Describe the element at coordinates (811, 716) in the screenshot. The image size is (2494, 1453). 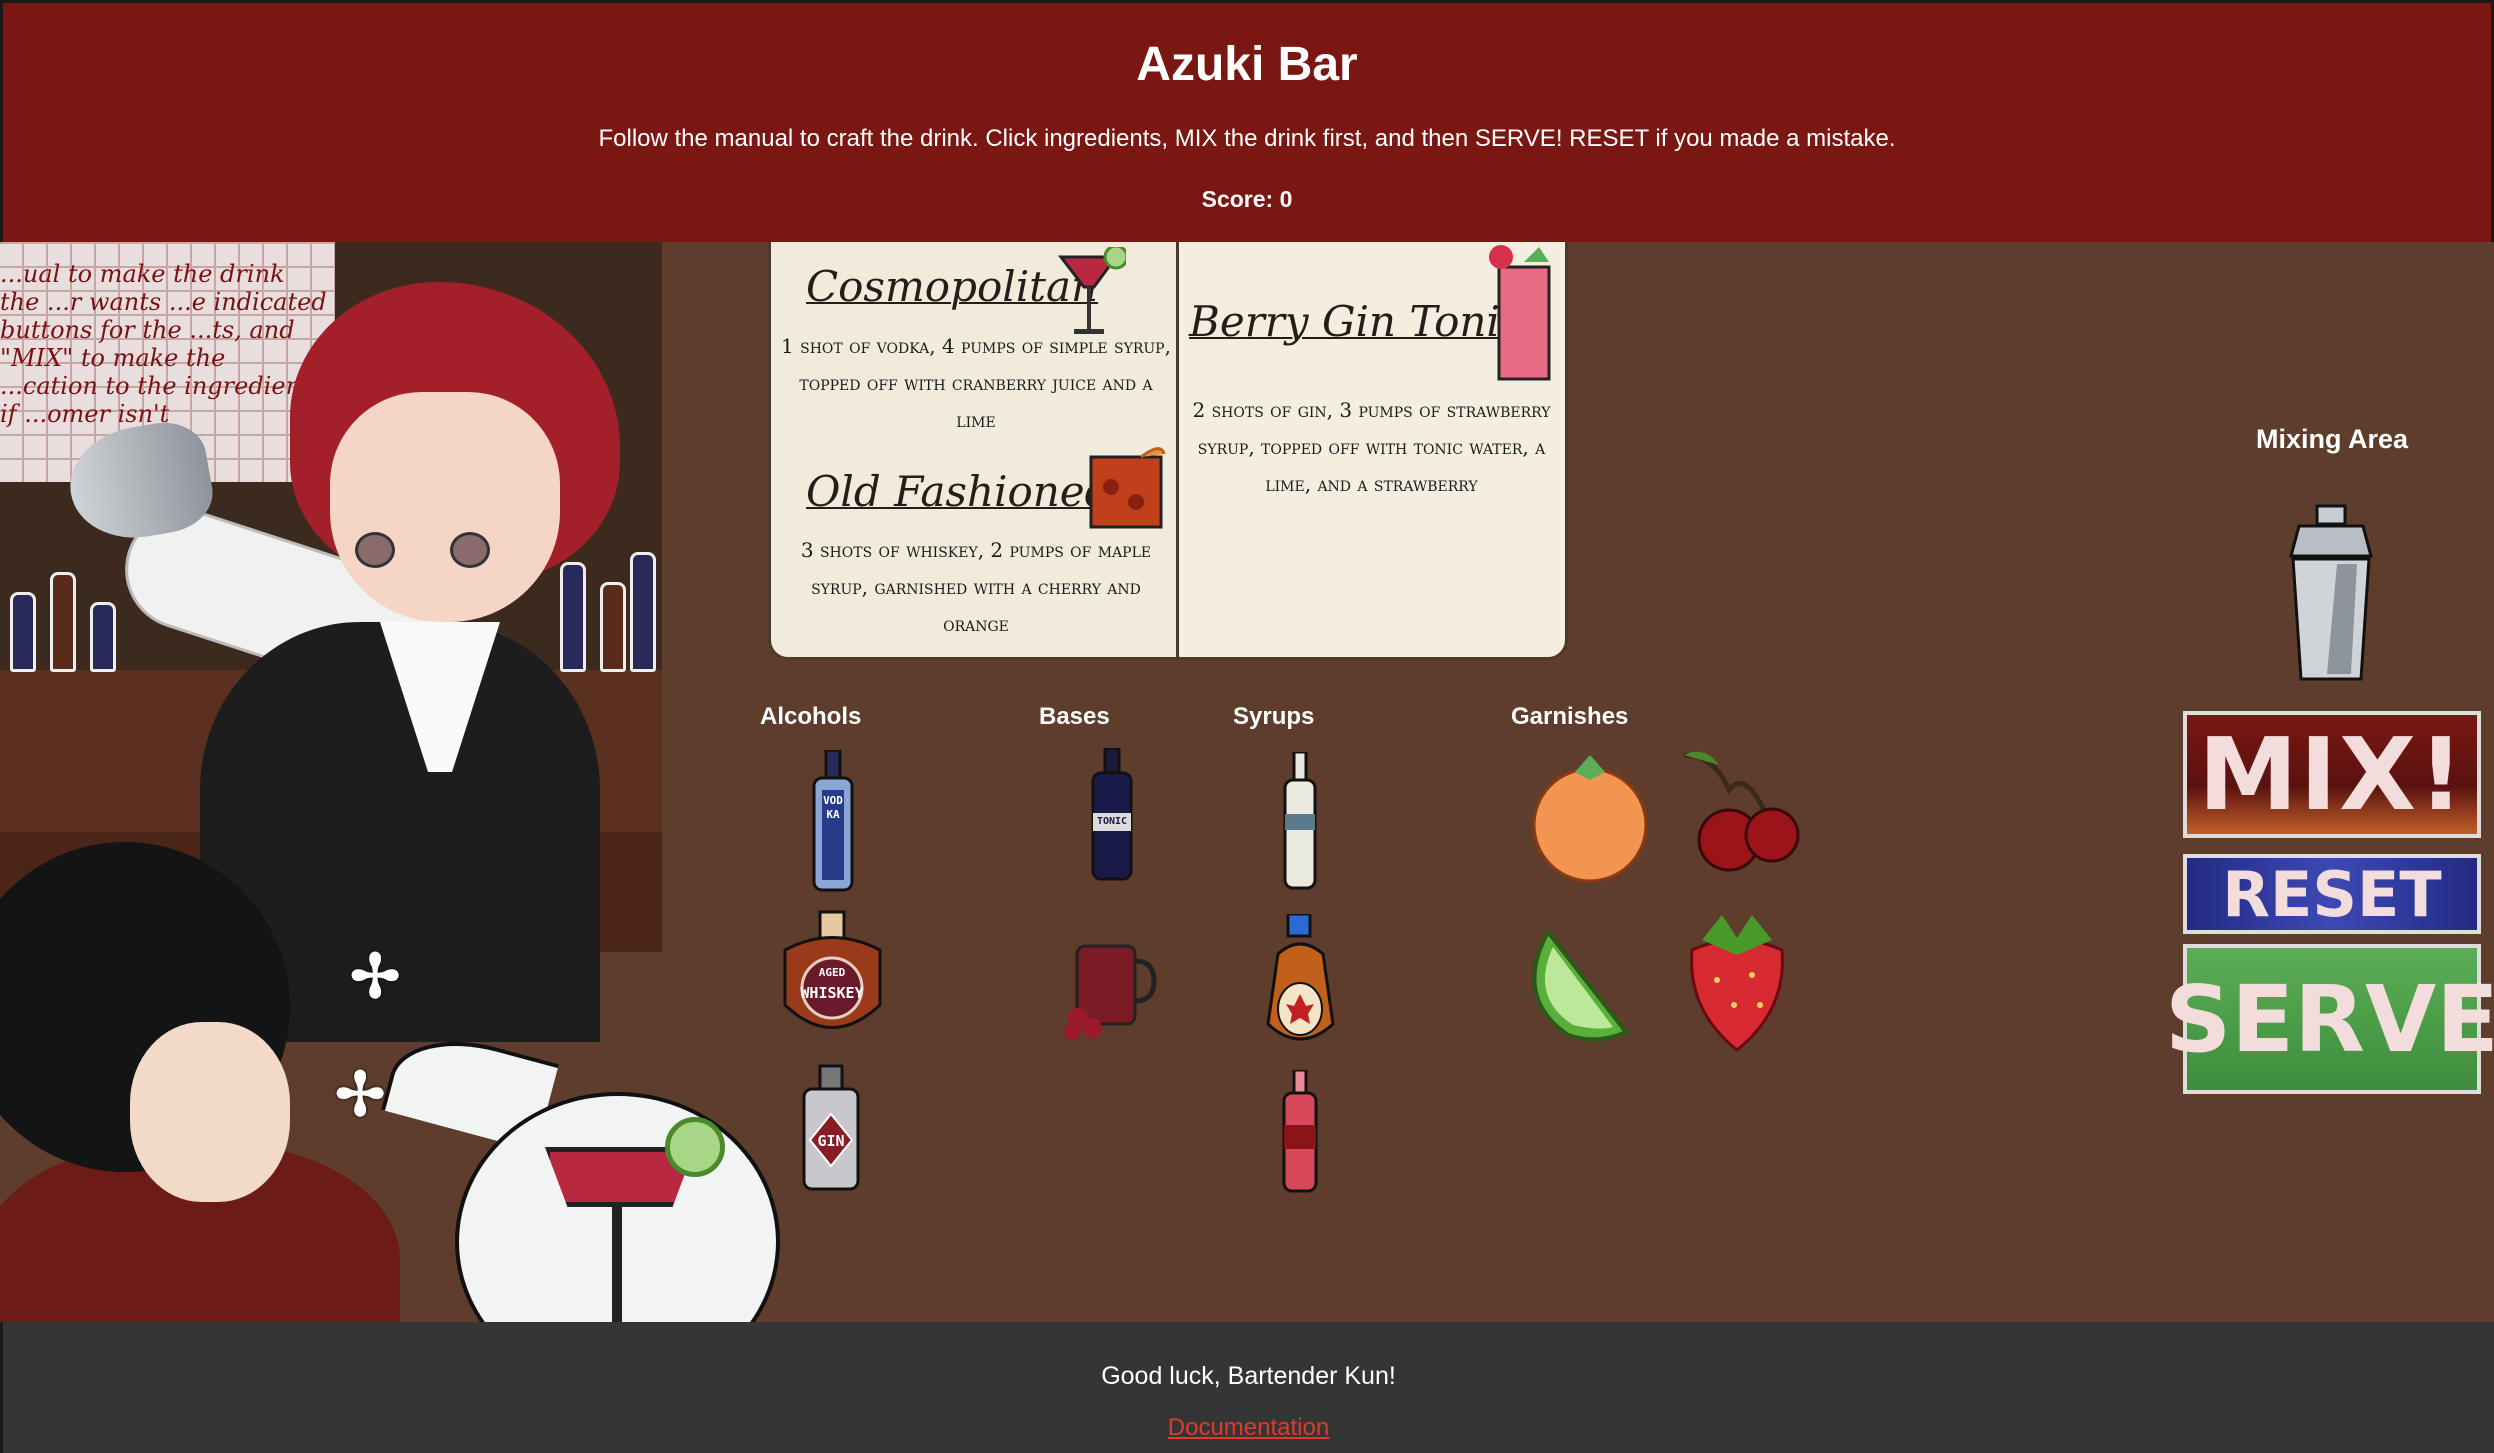
I see `category-alcohols: Alcohols` at that location.